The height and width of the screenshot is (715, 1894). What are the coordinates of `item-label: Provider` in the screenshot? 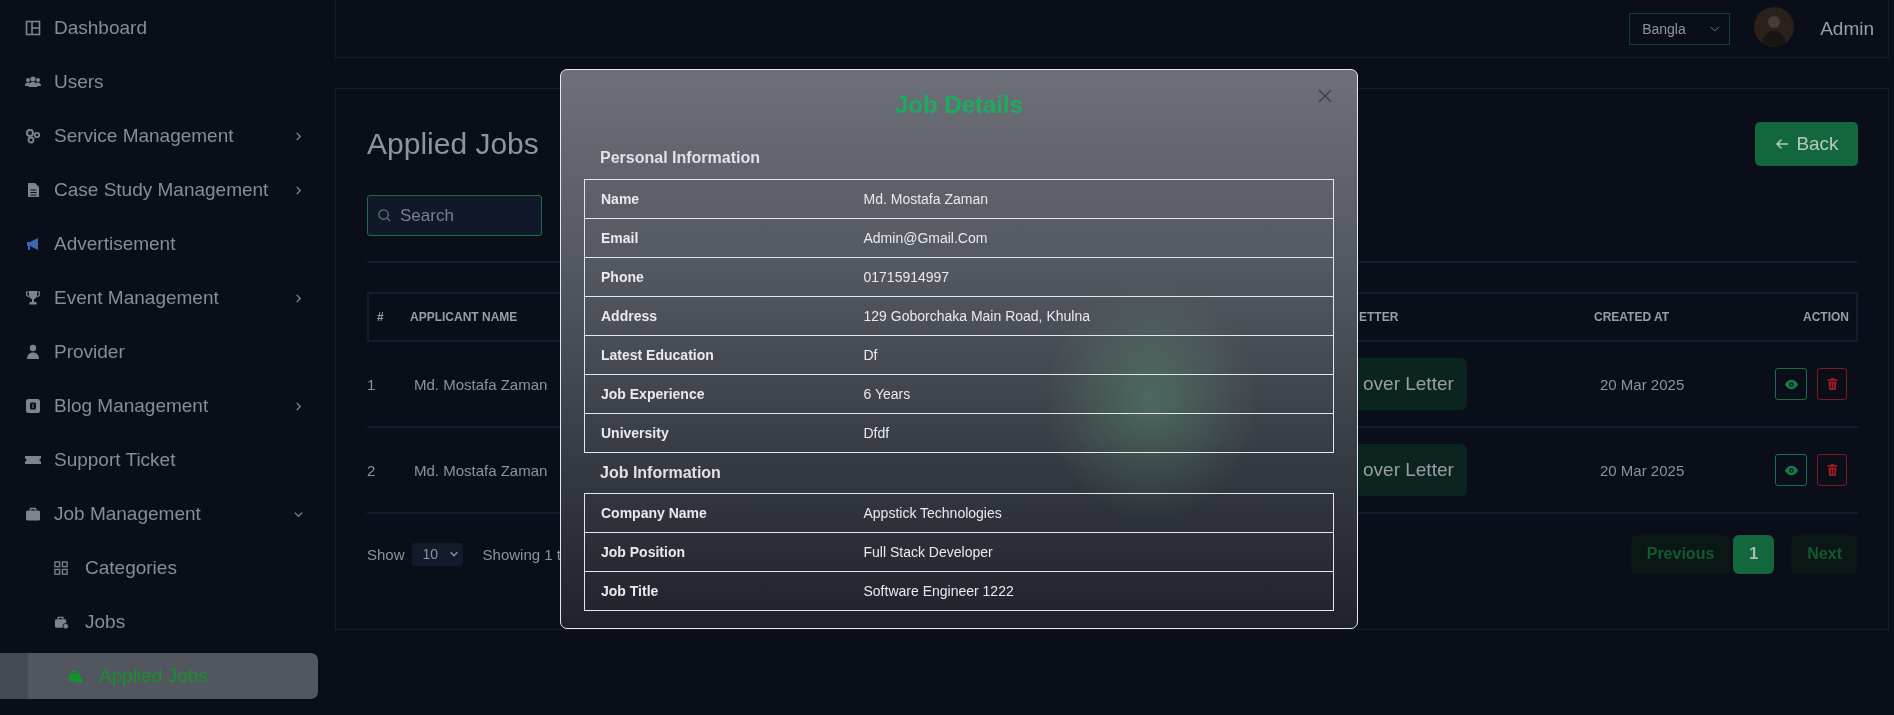 It's located at (90, 352).